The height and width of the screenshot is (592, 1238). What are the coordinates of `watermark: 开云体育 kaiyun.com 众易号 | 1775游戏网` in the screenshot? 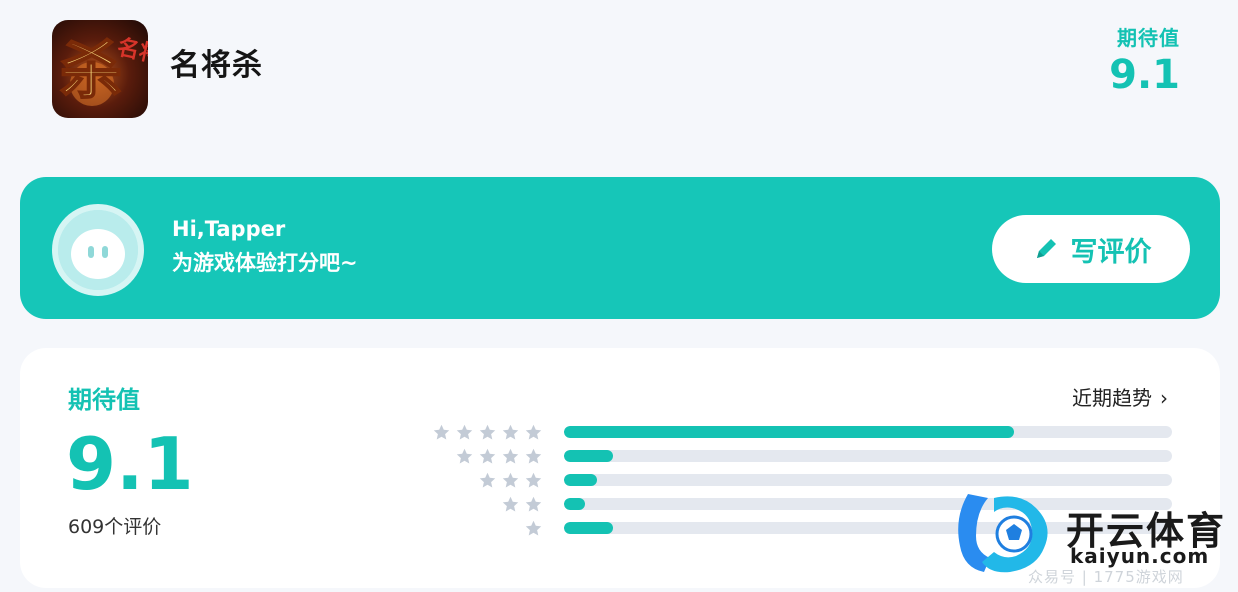 It's located at (1089, 536).